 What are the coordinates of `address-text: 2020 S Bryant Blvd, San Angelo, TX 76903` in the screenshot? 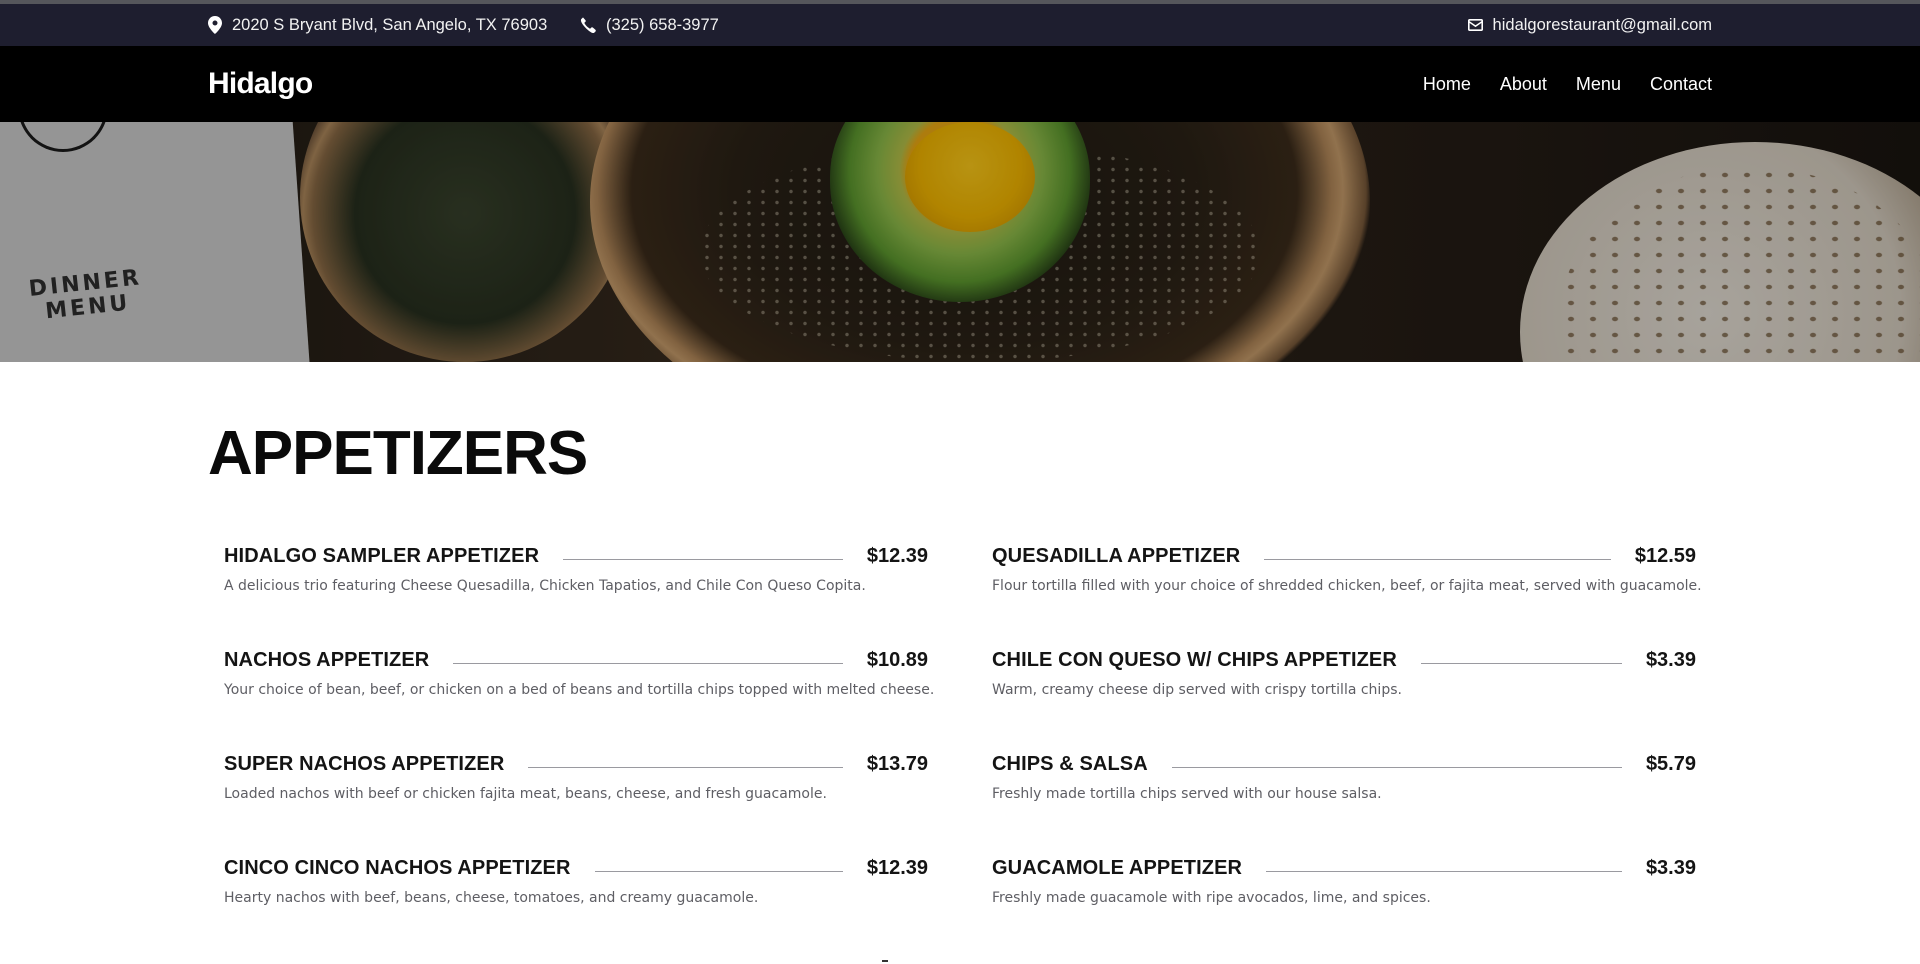 It's located at (390, 24).